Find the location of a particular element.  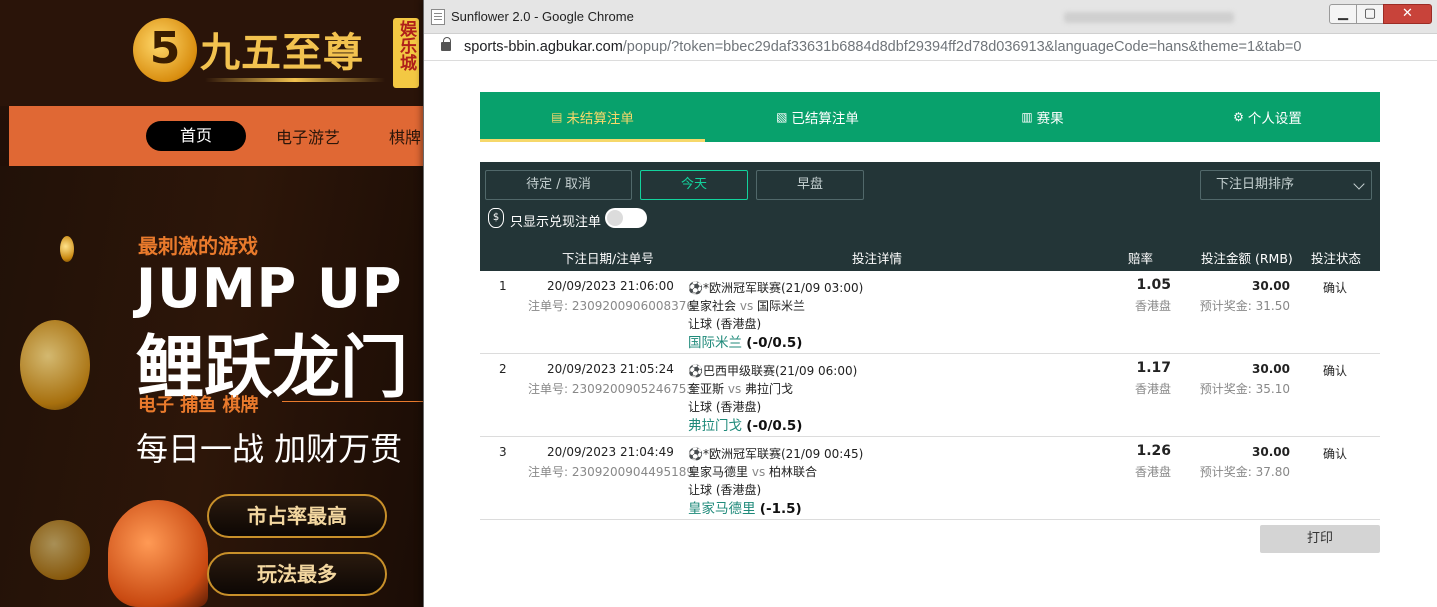

tab-label: 未结算注单 is located at coordinates (600, 119).